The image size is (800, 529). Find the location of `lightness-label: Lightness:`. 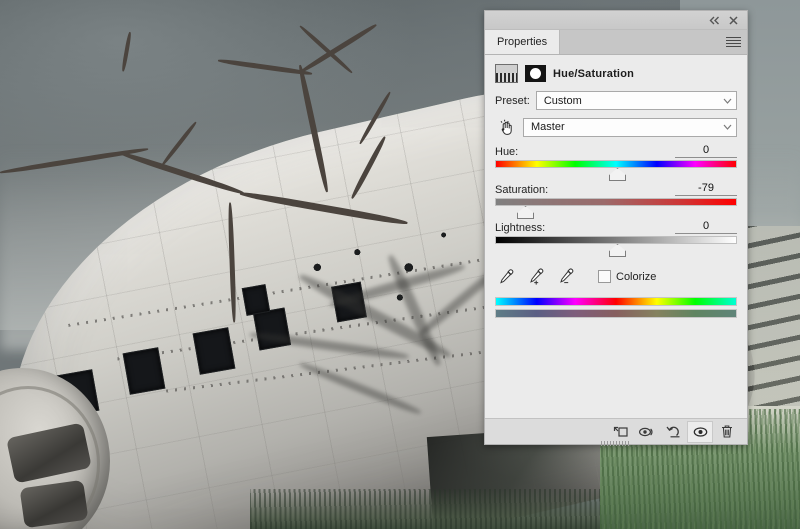

lightness-label: Lightness: is located at coordinates (520, 228).